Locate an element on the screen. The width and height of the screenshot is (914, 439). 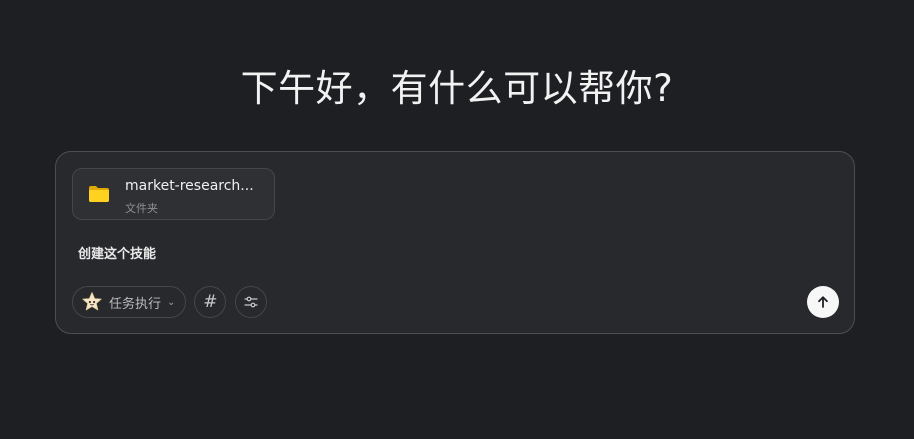
arrow-up-icon is located at coordinates (823, 302).